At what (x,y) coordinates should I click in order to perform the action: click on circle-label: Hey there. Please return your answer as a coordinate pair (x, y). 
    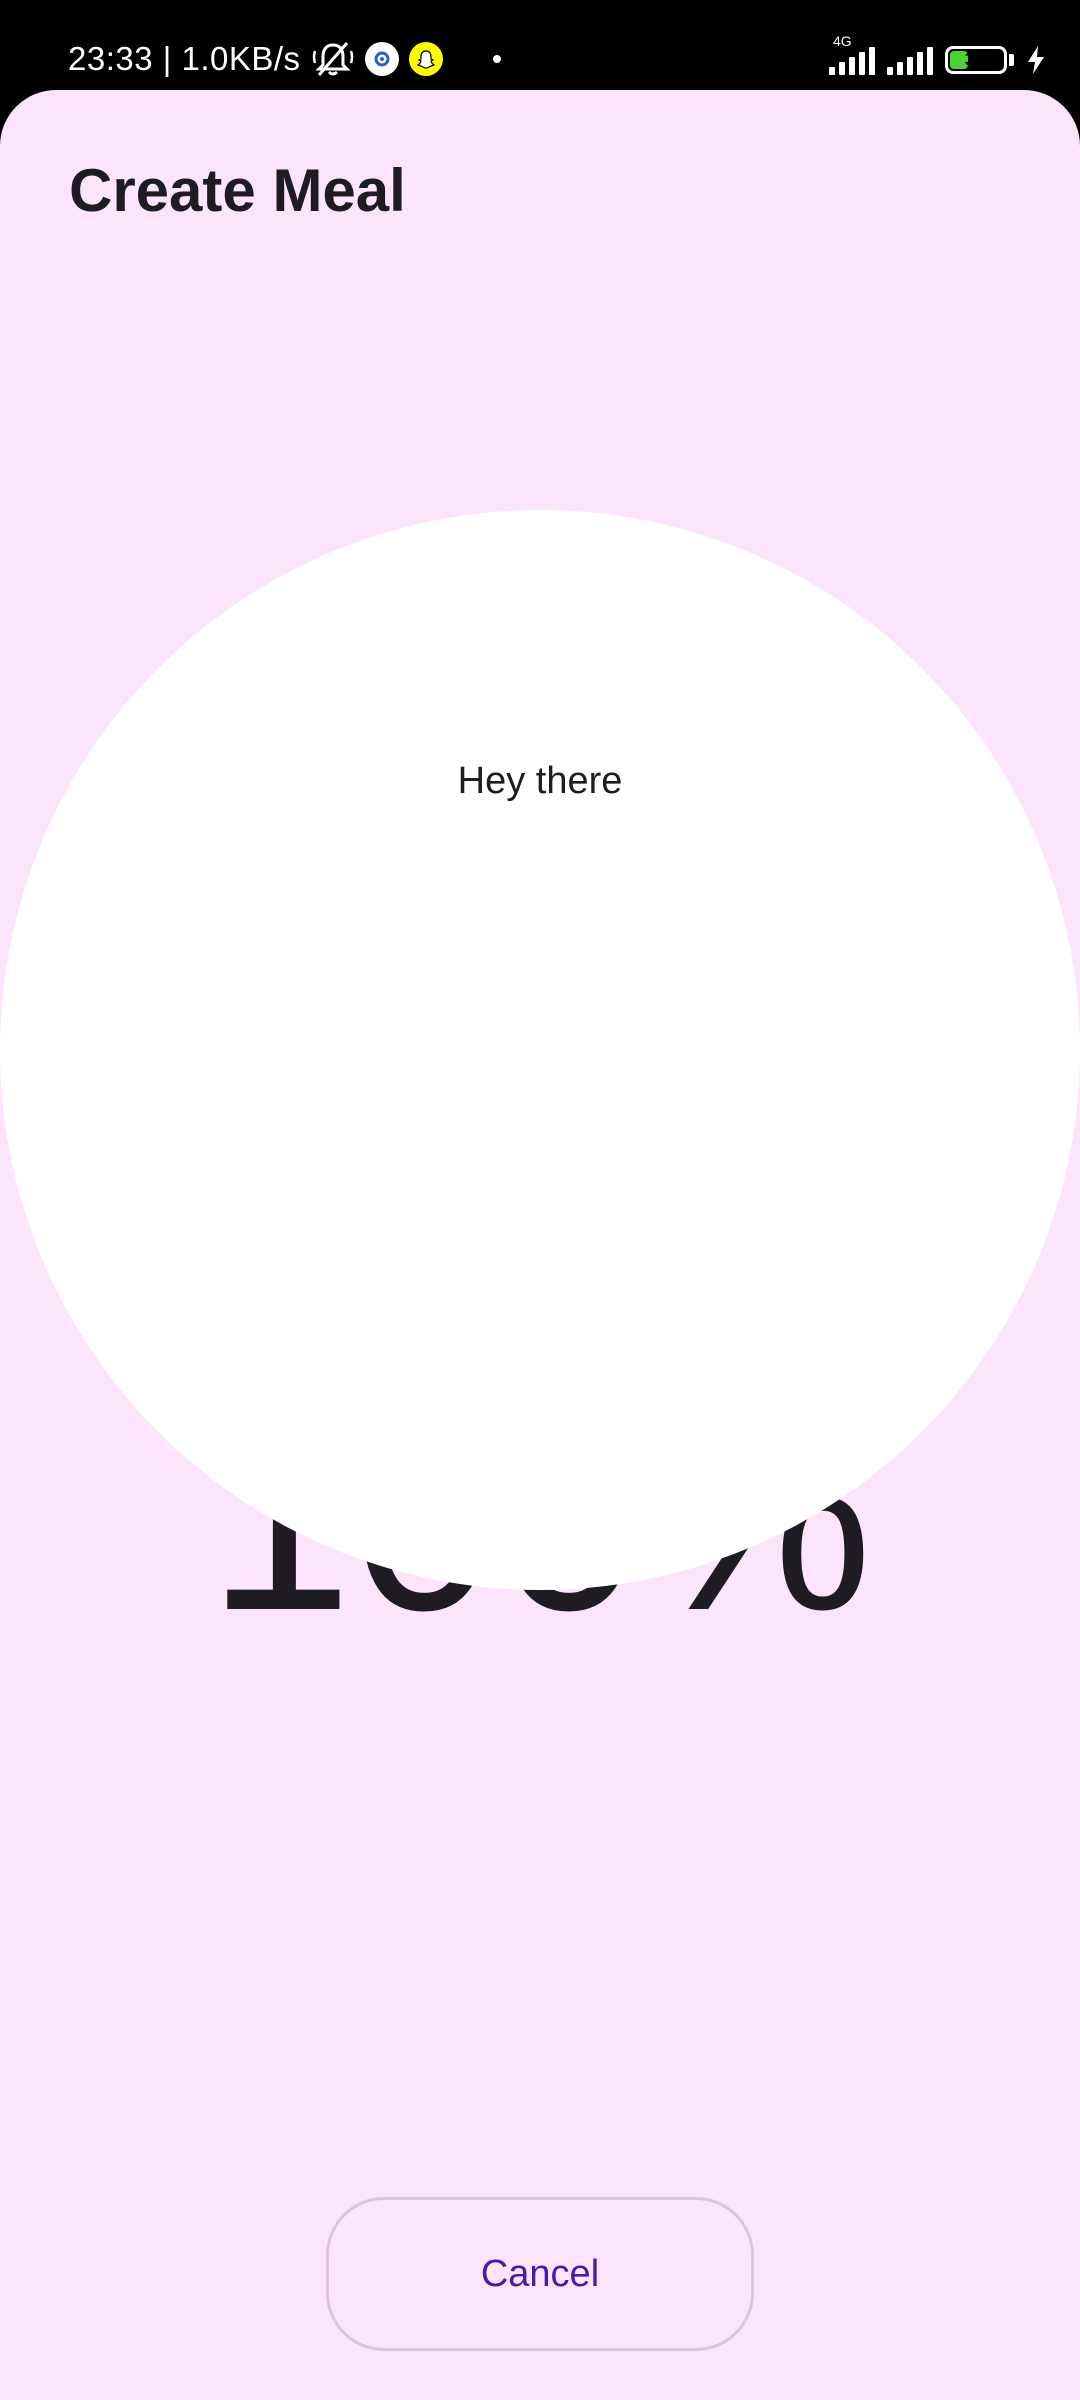
    Looking at the image, I should click on (540, 781).